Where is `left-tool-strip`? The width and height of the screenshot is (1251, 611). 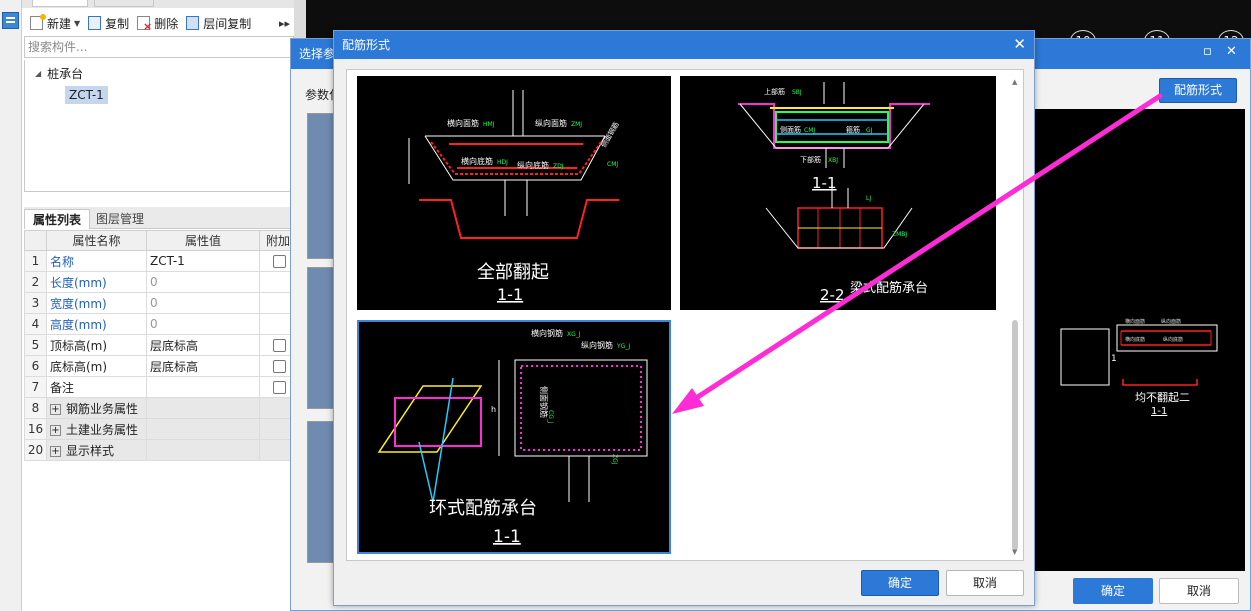
left-tool-strip is located at coordinates (11, 305).